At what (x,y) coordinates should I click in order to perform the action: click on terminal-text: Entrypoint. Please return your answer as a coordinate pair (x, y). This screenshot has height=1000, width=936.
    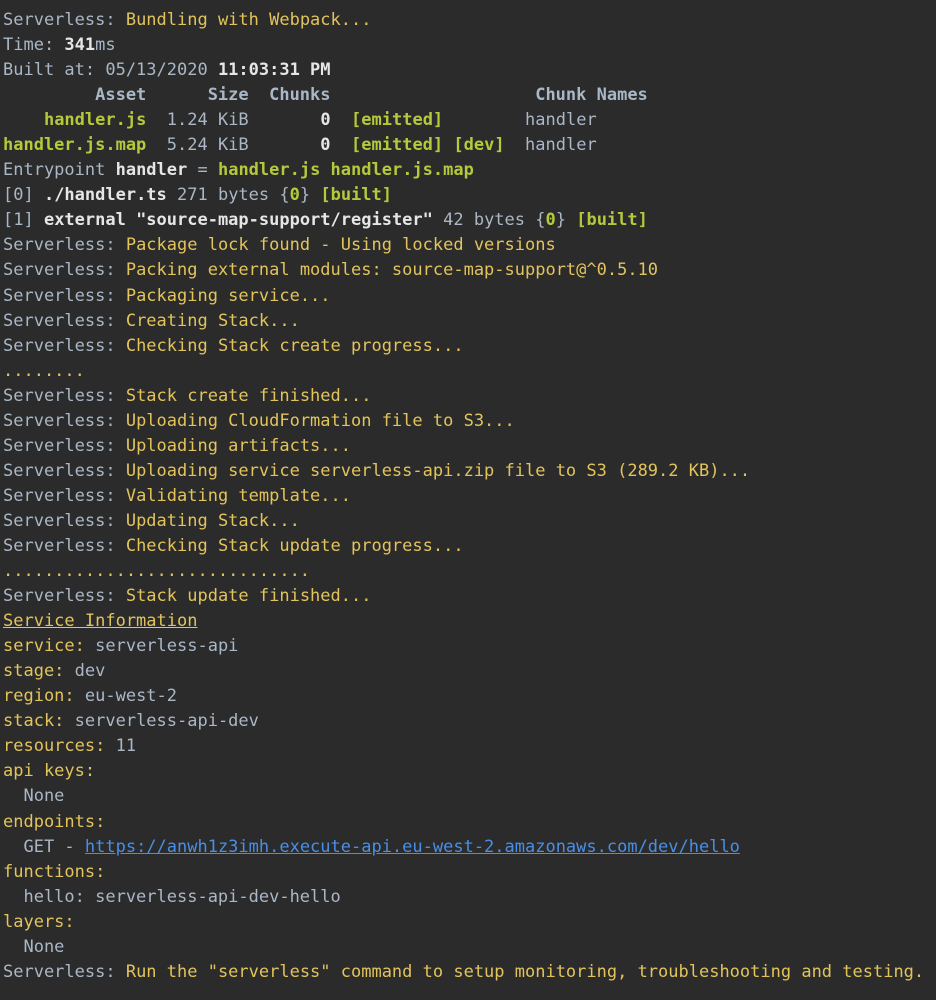
    Looking at the image, I should click on (59, 170).